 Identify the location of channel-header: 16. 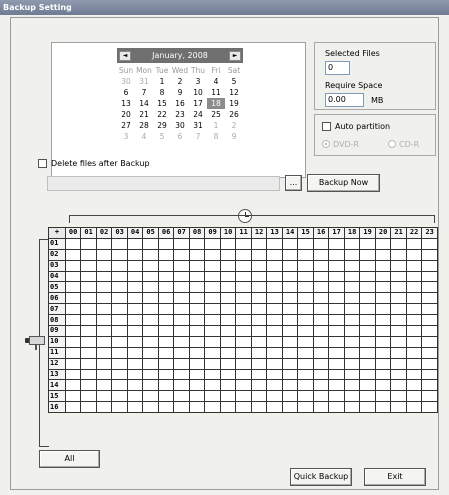
(57, 407).